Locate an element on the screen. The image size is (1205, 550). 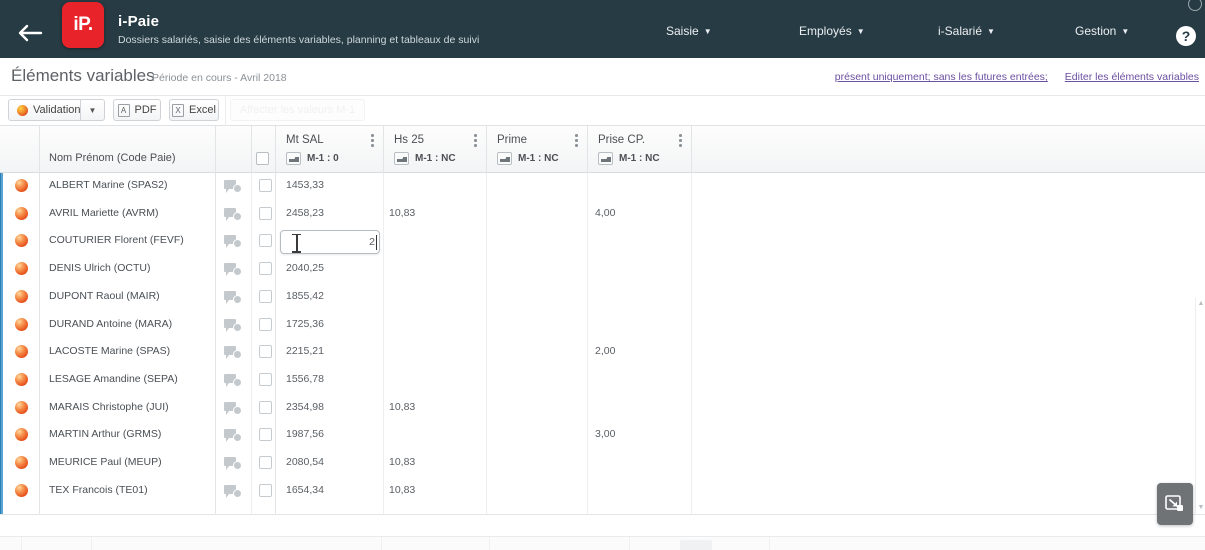
cell-mt-sal: 1725,36 is located at coordinates (305, 324).